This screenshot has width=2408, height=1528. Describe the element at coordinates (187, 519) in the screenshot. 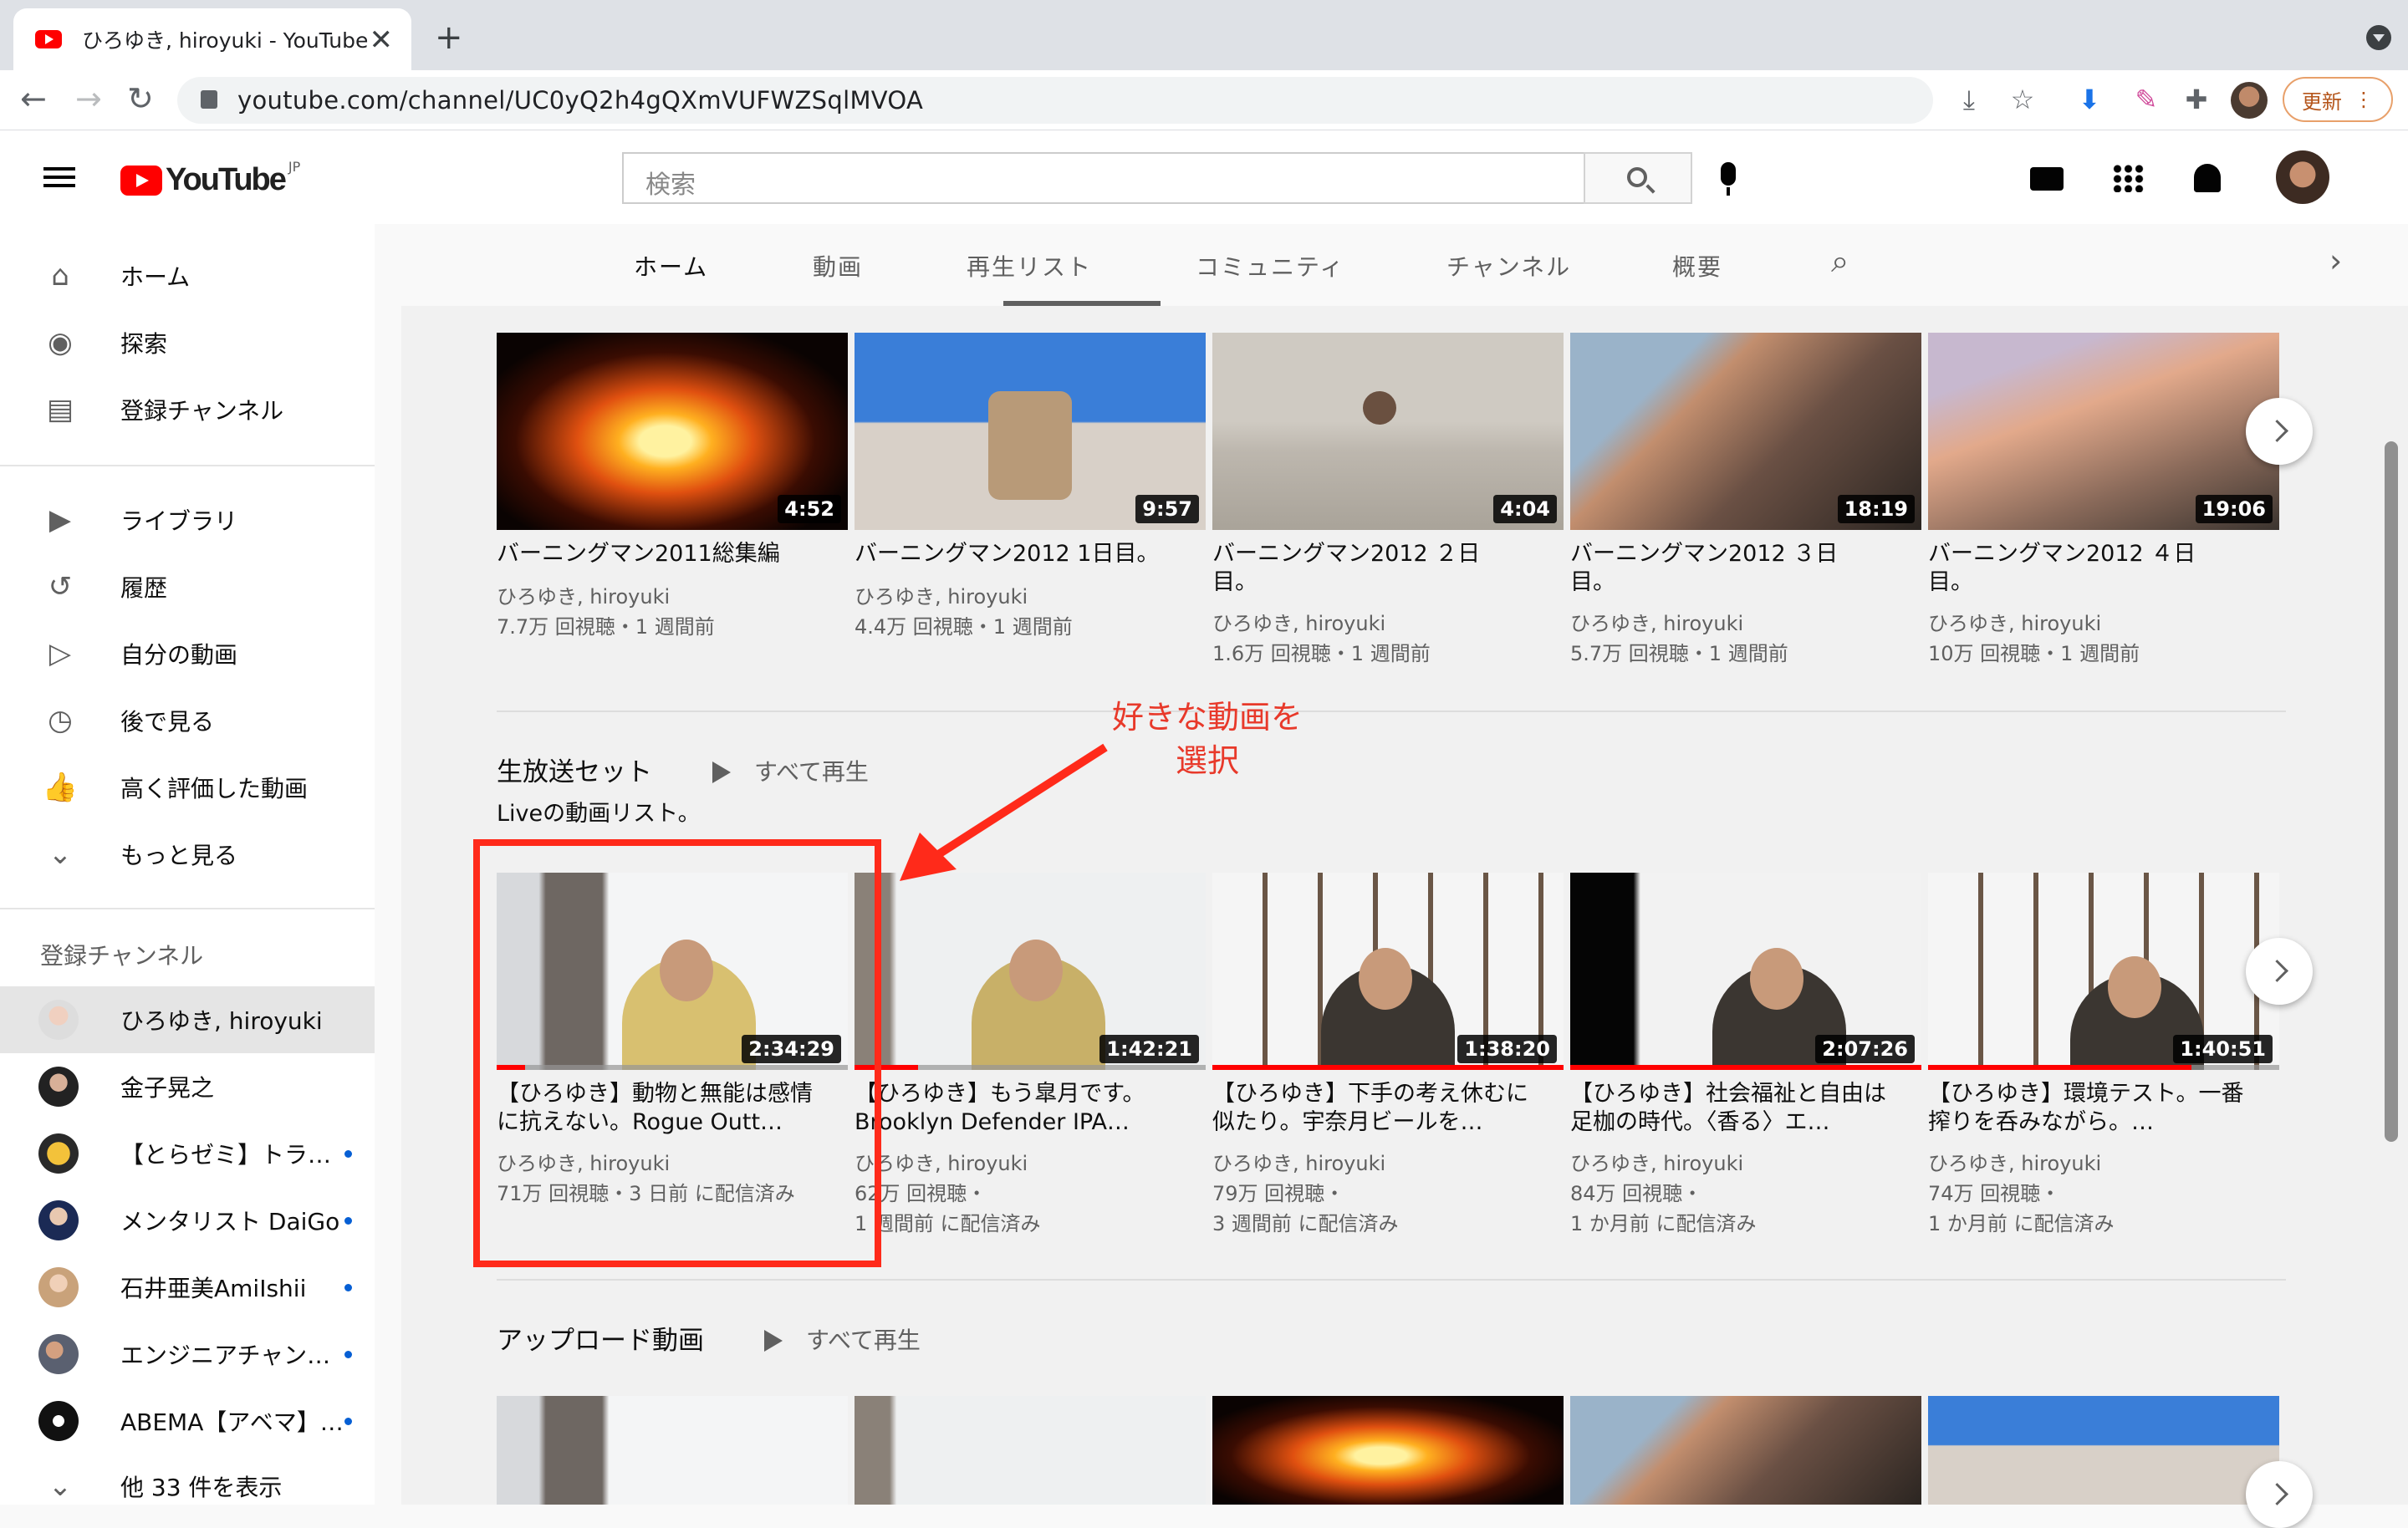

I see `sidebar-item-library: ▶ ライブラリ` at that location.